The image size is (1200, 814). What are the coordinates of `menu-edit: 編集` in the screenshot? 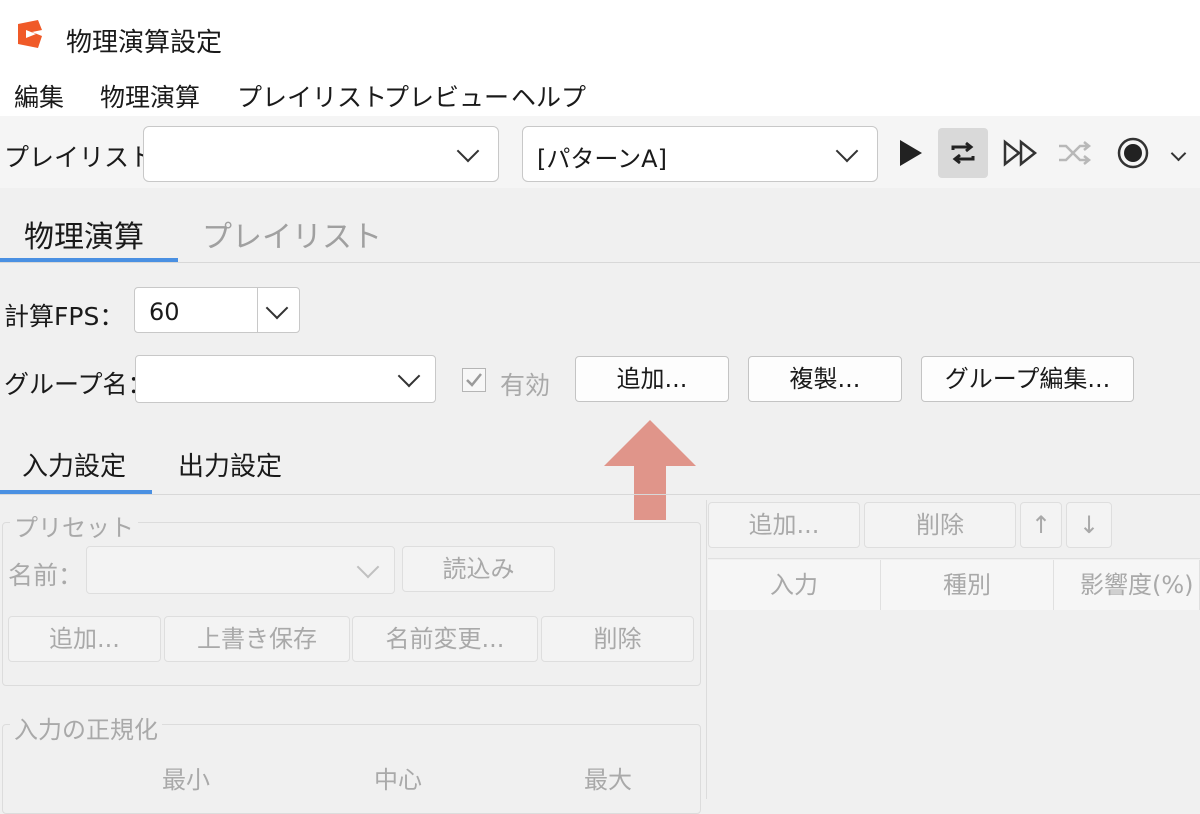 It's located at (39, 96).